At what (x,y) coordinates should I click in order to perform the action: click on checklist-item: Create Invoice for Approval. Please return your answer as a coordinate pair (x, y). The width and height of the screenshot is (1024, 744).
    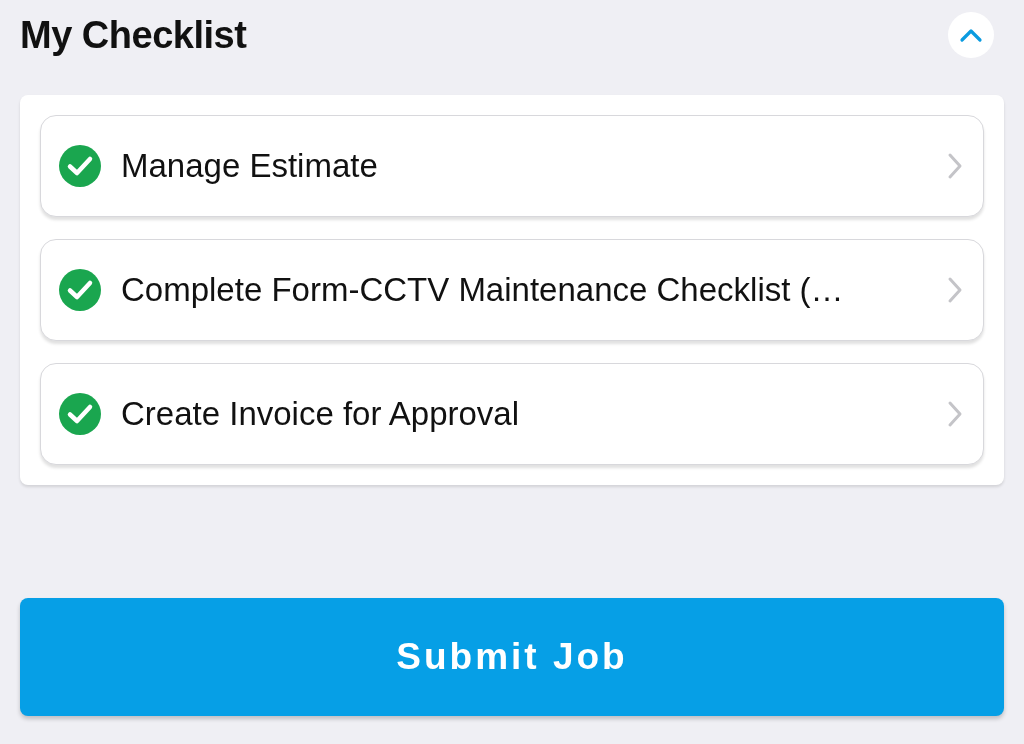
    Looking at the image, I should click on (512, 414).